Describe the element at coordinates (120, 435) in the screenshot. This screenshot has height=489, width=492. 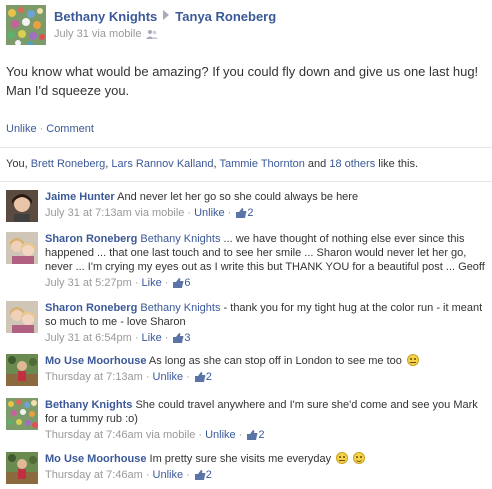
I see `comment-time: Thursday at 7:46am via mobile` at that location.